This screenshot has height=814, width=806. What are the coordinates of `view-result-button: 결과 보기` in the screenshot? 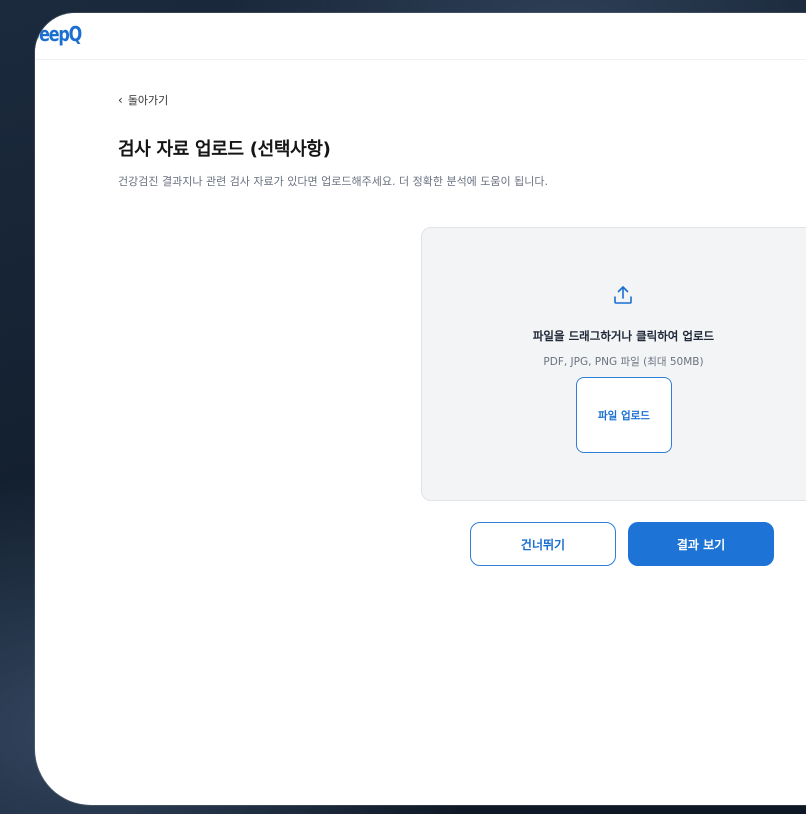 It's located at (701, 544).